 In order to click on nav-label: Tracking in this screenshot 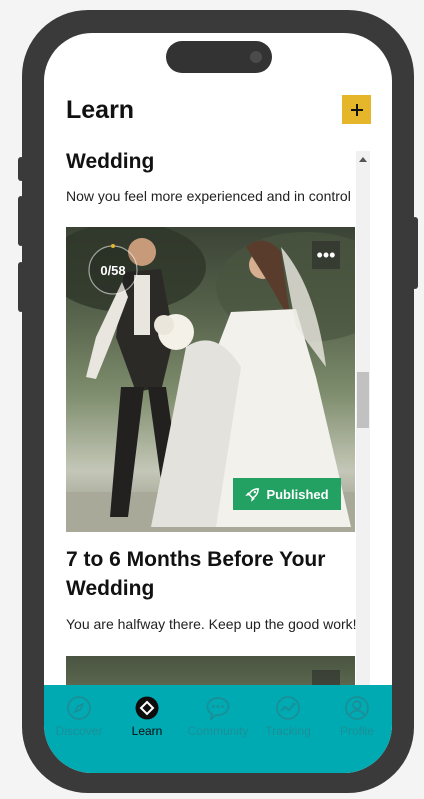, I will do `click(288, 731)`.